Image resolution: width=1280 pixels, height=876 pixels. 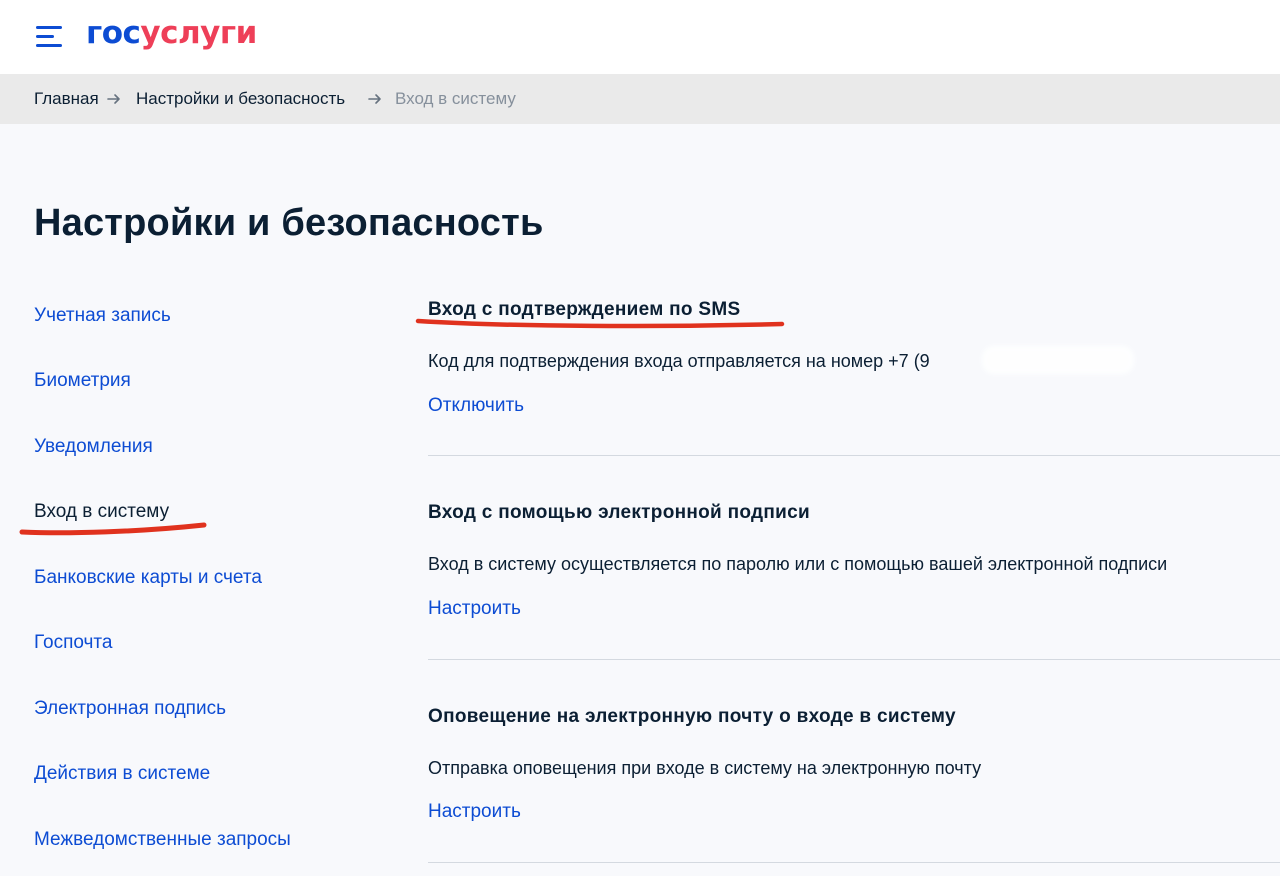 I want to click on configure-email-alert-link: Настроить, so click(x=474, y=812).